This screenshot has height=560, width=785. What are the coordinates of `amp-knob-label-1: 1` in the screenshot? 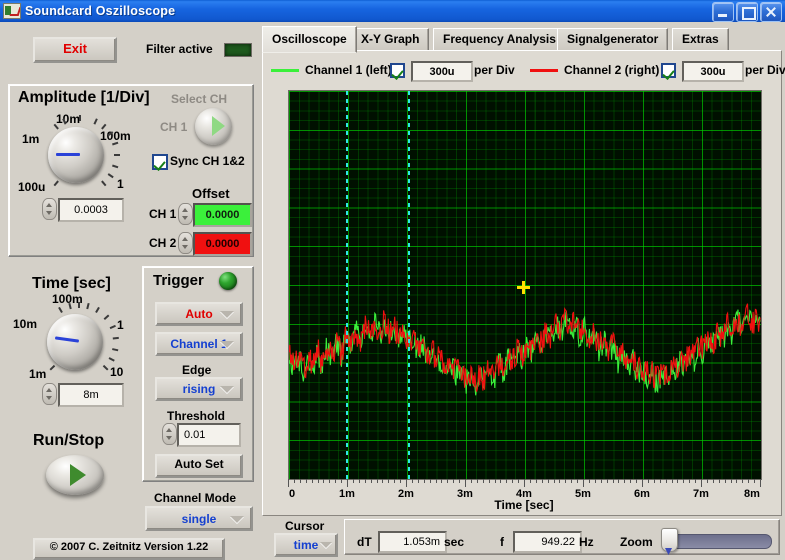 It's located at (120, 184).